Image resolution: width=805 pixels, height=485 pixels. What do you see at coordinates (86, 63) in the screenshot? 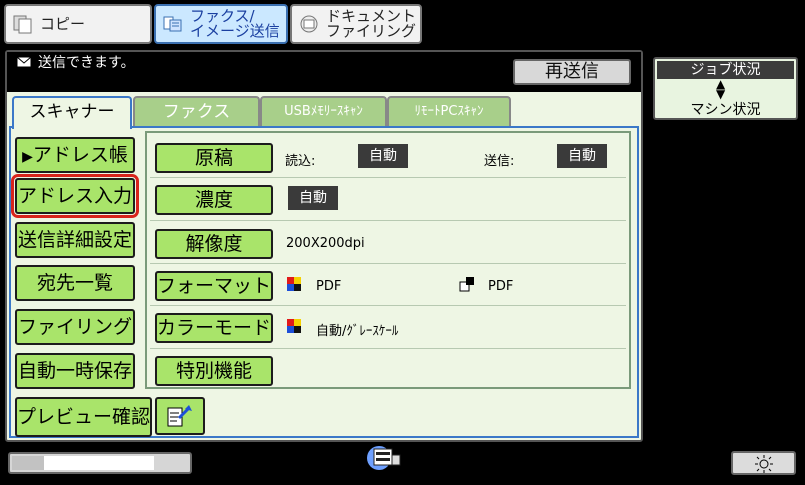
I see `status-message: 送信できます。` at bounding box center [86, 63].